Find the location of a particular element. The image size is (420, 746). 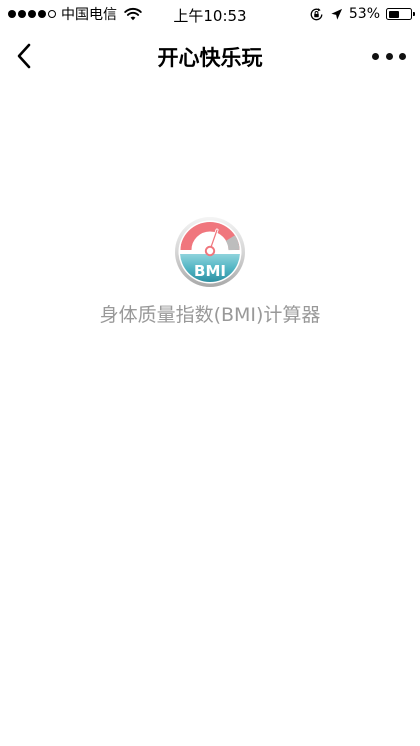

rotation-lock-icon is located at coordinates (316, 13).